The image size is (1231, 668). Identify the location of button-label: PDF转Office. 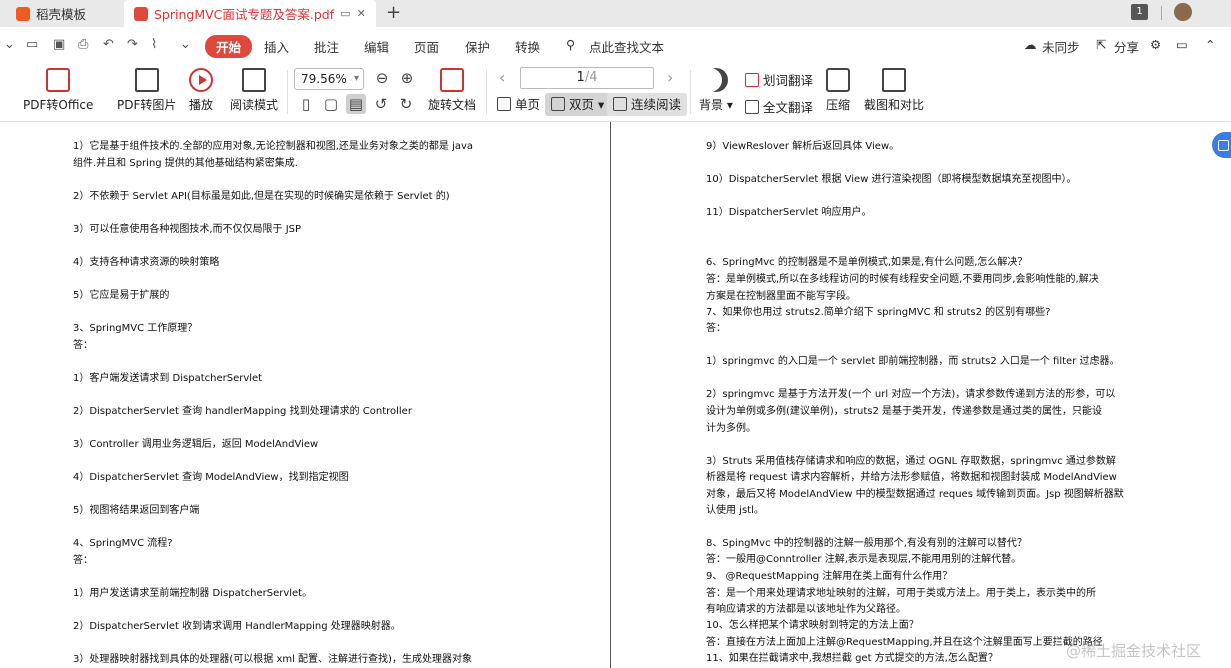
(58, 105).